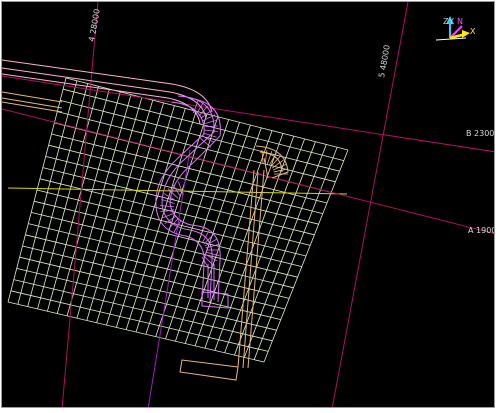 Image resolution: width=500 pixels, height=413 pixels. I want to click on ucs-x-label: X, so click(473, 31).